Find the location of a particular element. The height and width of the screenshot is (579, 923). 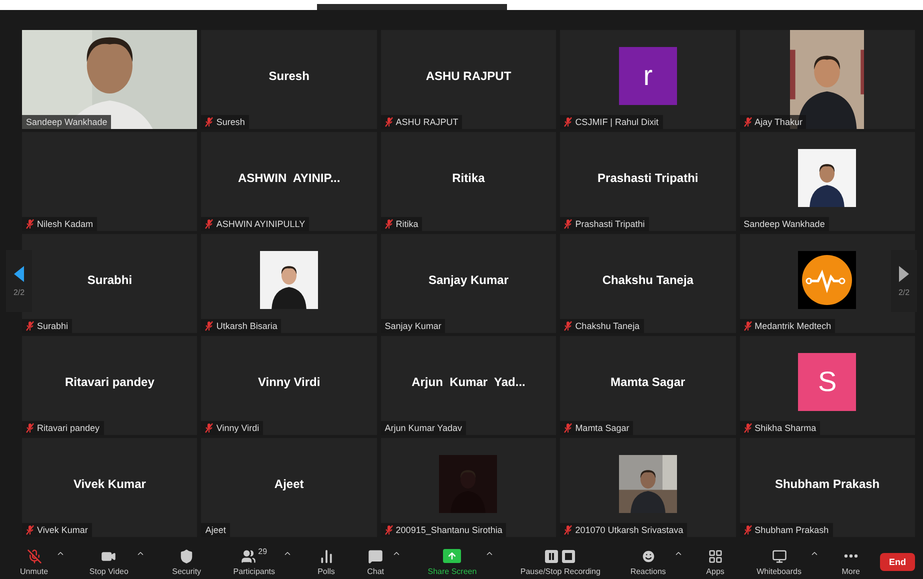

toolbar-button: Reactions is located at coordinates (648, 560).